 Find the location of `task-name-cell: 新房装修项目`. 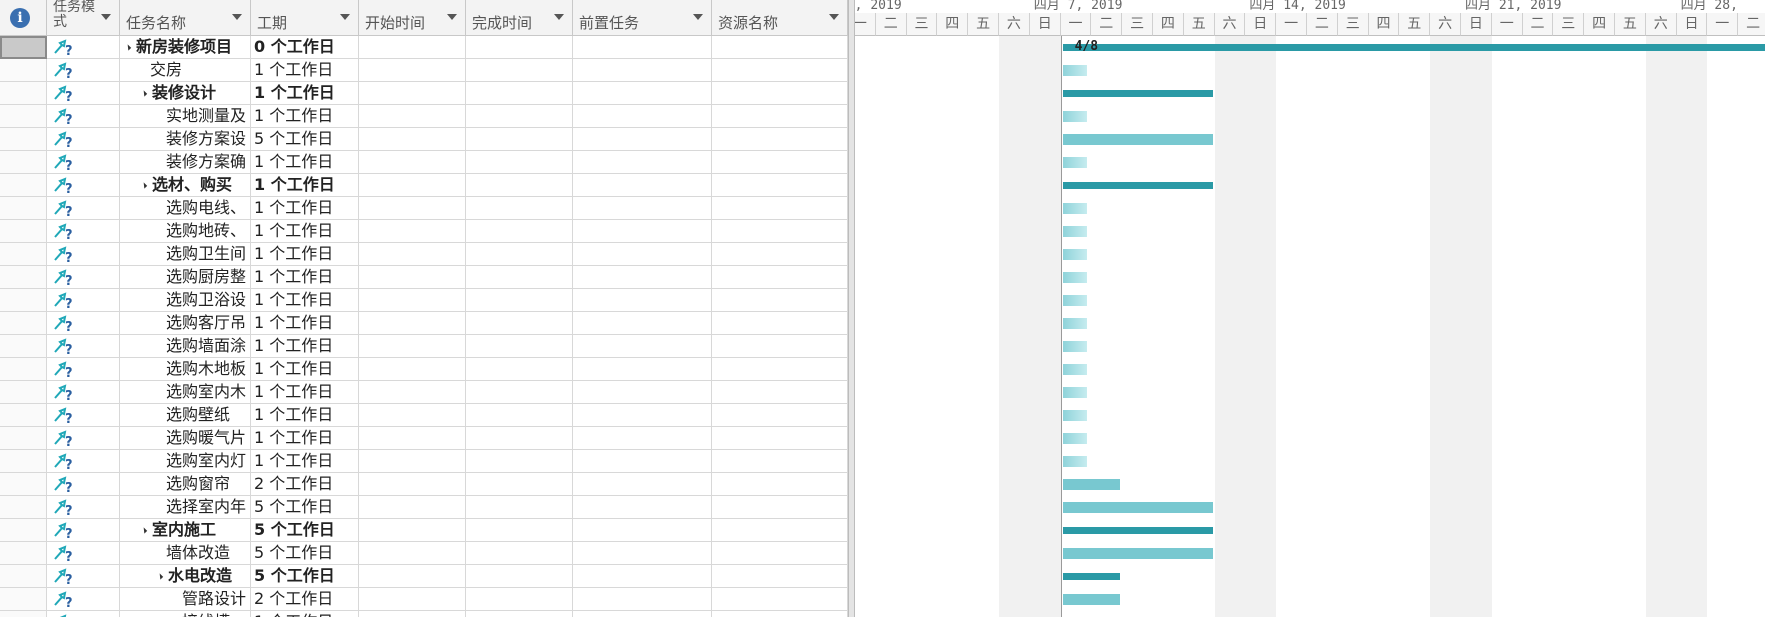

task-name-cell: 新房装修项目 is located at coordinates (185, 47).